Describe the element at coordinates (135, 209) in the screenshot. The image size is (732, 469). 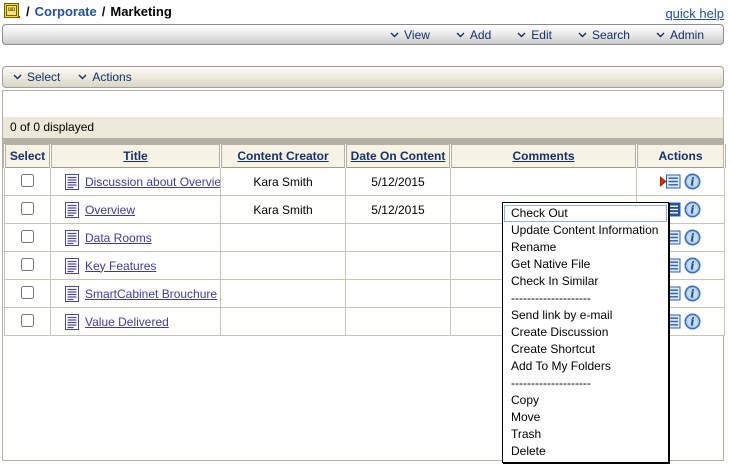
I see `title-cell: Overview` at that location.